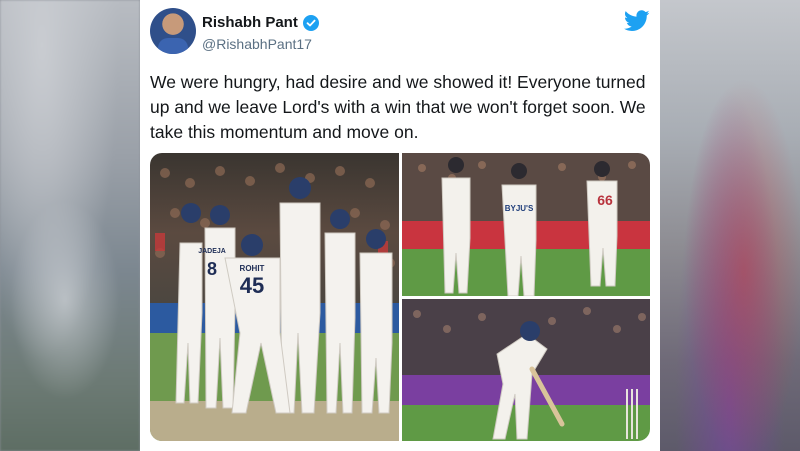 The image size is (800, 451). I want to click on sponsor-text: BYJU'S, so click(519, 208).